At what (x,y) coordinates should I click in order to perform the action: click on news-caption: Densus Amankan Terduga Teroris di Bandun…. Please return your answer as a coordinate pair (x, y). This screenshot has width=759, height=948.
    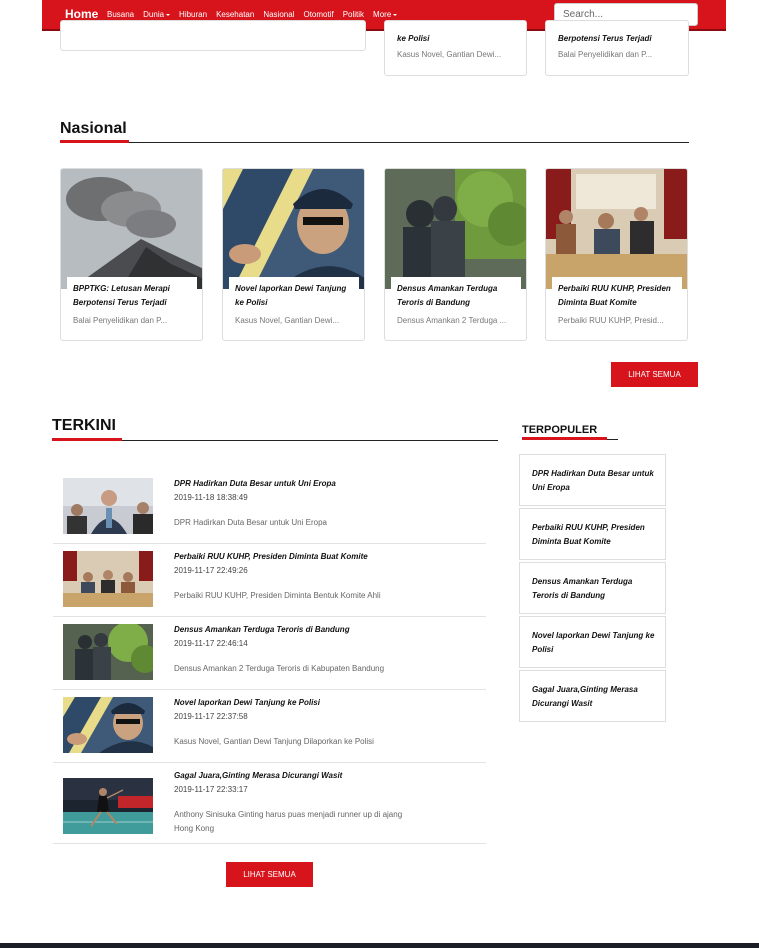
    Looking at the image, I should click on (456, 301).